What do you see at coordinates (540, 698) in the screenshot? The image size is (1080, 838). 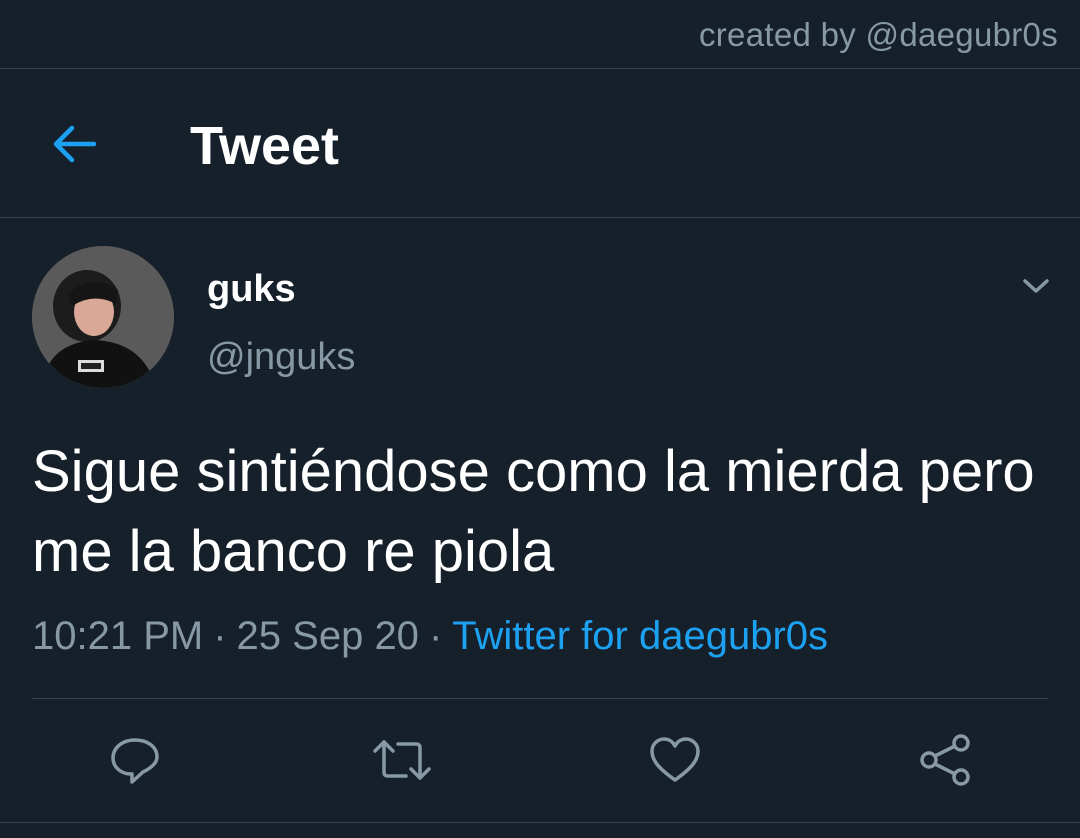 I see `divider` at bounding box center [540, 698].